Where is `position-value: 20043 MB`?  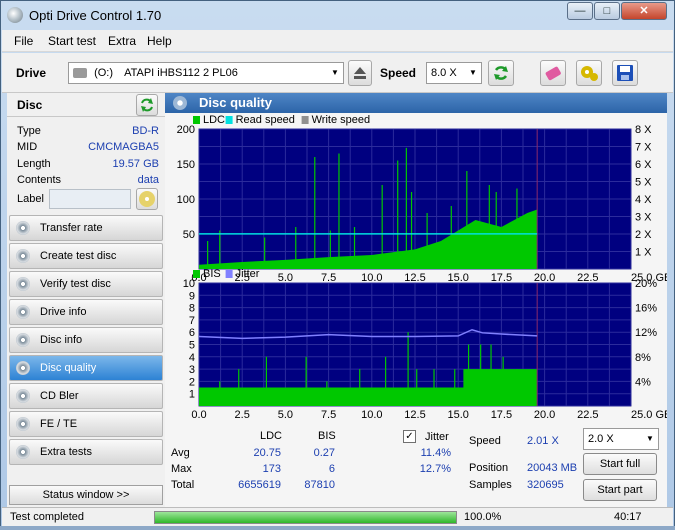
position-value: 20043 MB is located at coordinates (552, 468).